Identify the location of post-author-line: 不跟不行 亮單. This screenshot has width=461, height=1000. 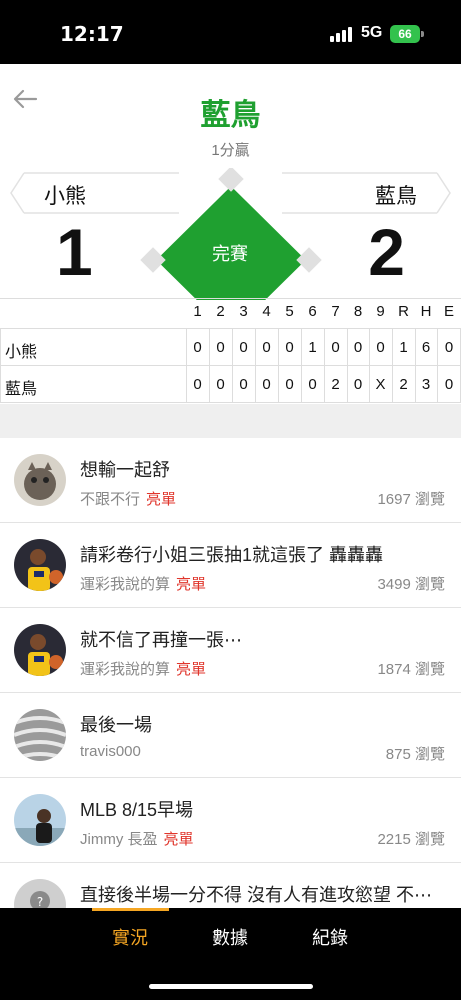
(128, 498).